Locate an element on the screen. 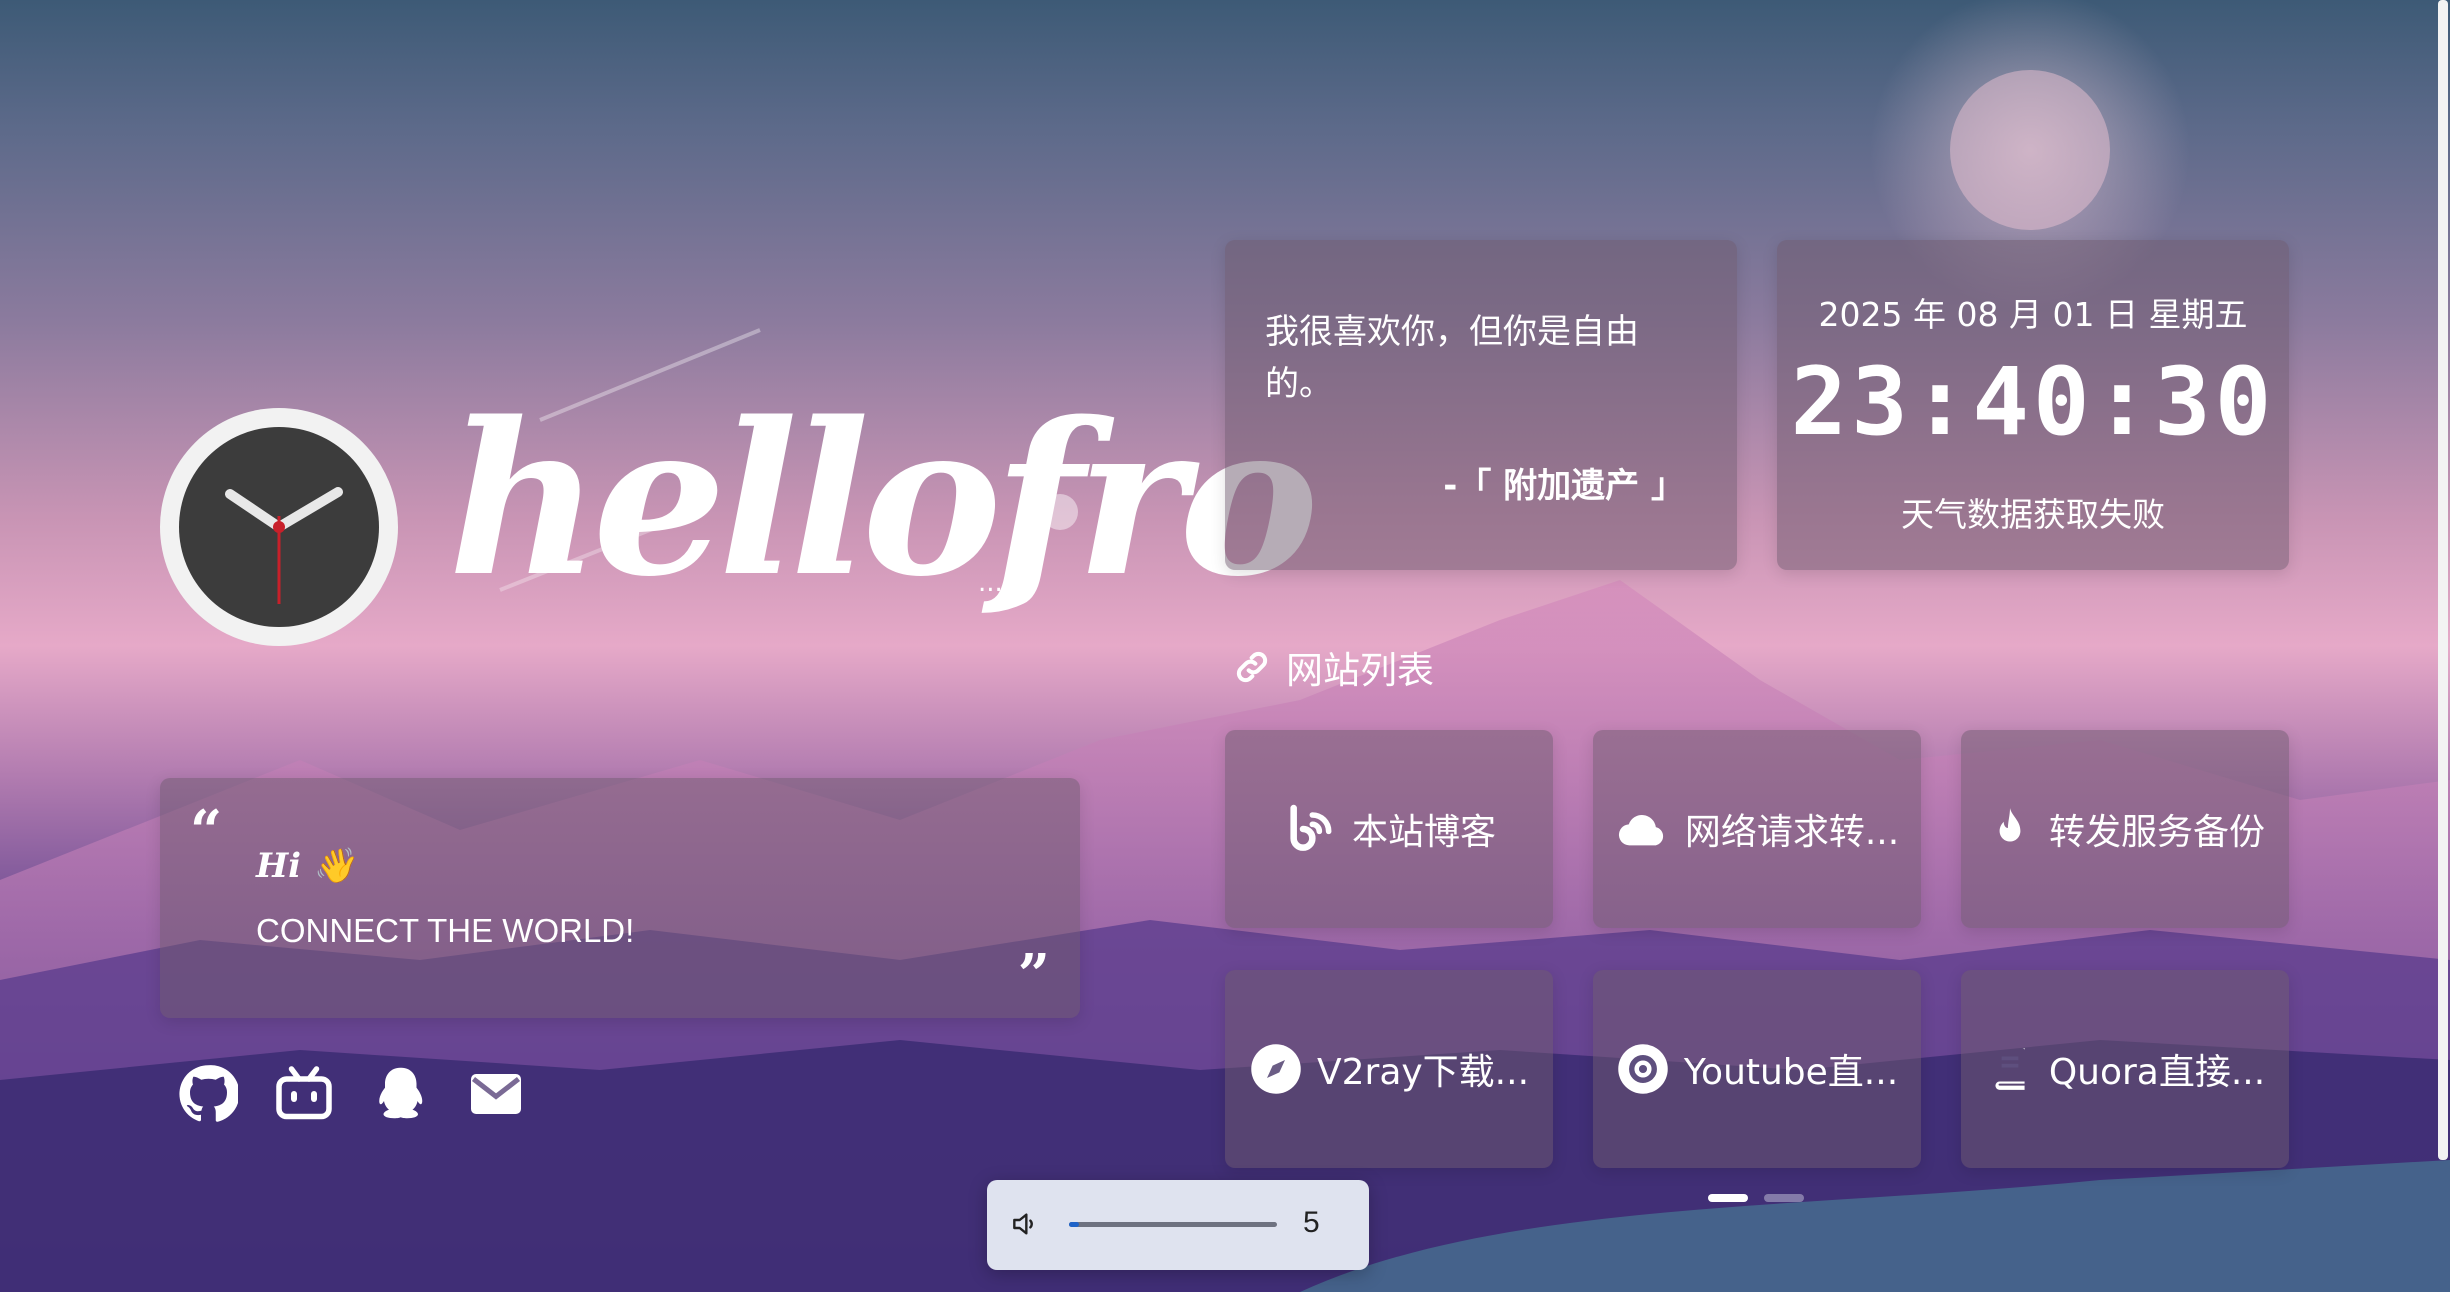 This screenshot has height=1292, width=2450. volume-value: 5 is located at coordinates (1311, 1222).